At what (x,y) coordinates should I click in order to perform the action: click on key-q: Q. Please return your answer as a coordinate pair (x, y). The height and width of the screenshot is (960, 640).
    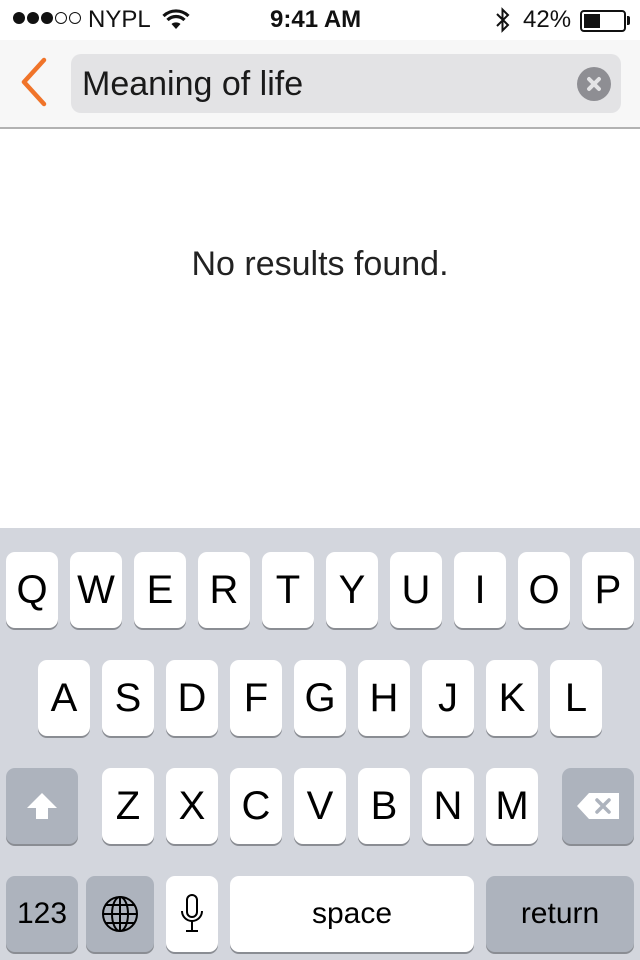
    Looking at the image, I should click on (32, 590).